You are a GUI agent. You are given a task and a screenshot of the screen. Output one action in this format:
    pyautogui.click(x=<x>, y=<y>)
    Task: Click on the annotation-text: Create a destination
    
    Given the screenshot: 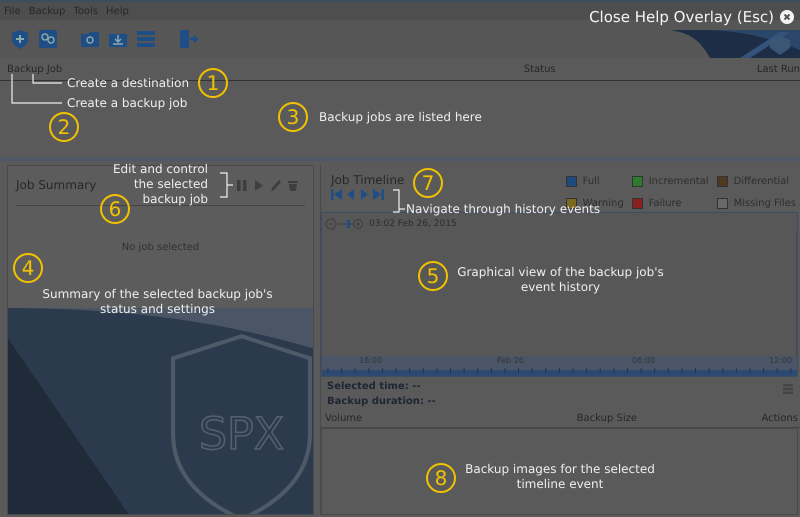 What is the action you would take?
    pyautogui.click(x=128, y=83)
    